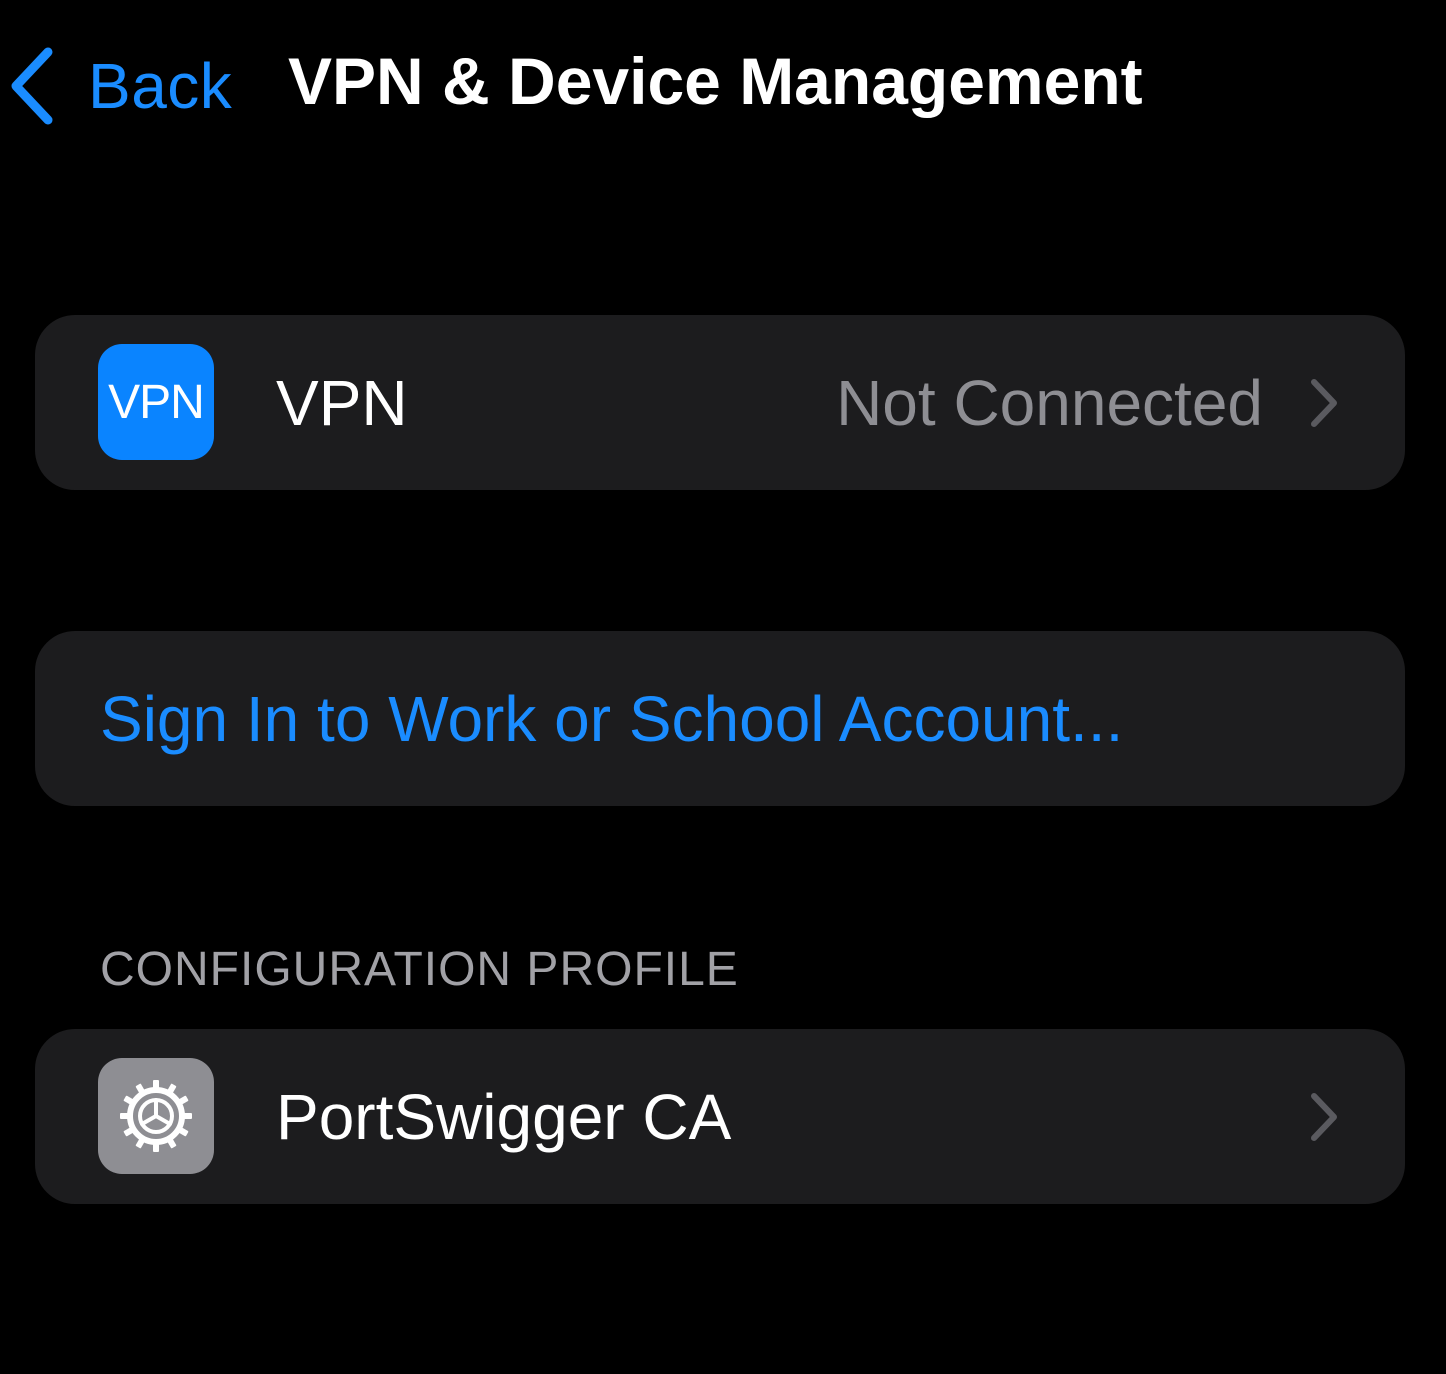 The width and height of the screenshot is (1446, 1374). I want to click on vpn-row-label: VPN, so click(342, 402).